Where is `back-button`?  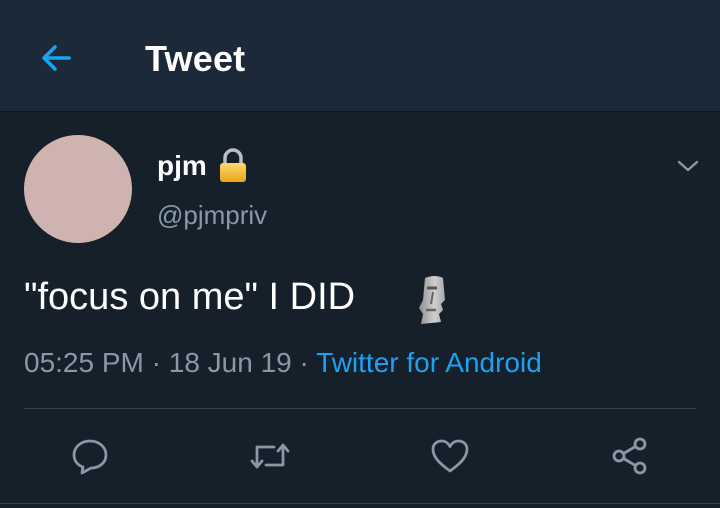
back-button is located at coordinates (56, 58).